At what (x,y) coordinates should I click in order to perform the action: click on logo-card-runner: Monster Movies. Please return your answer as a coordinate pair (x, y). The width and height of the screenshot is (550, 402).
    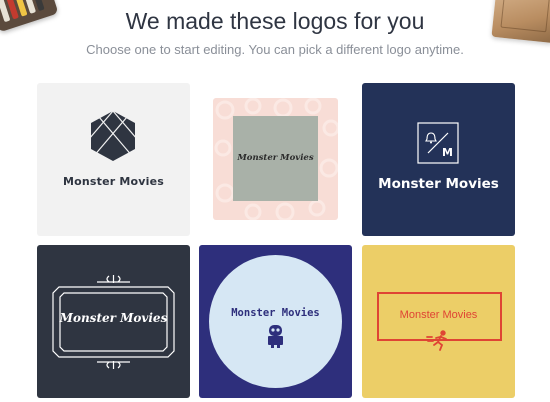
    Looking at the image, I should click on (438, 321).